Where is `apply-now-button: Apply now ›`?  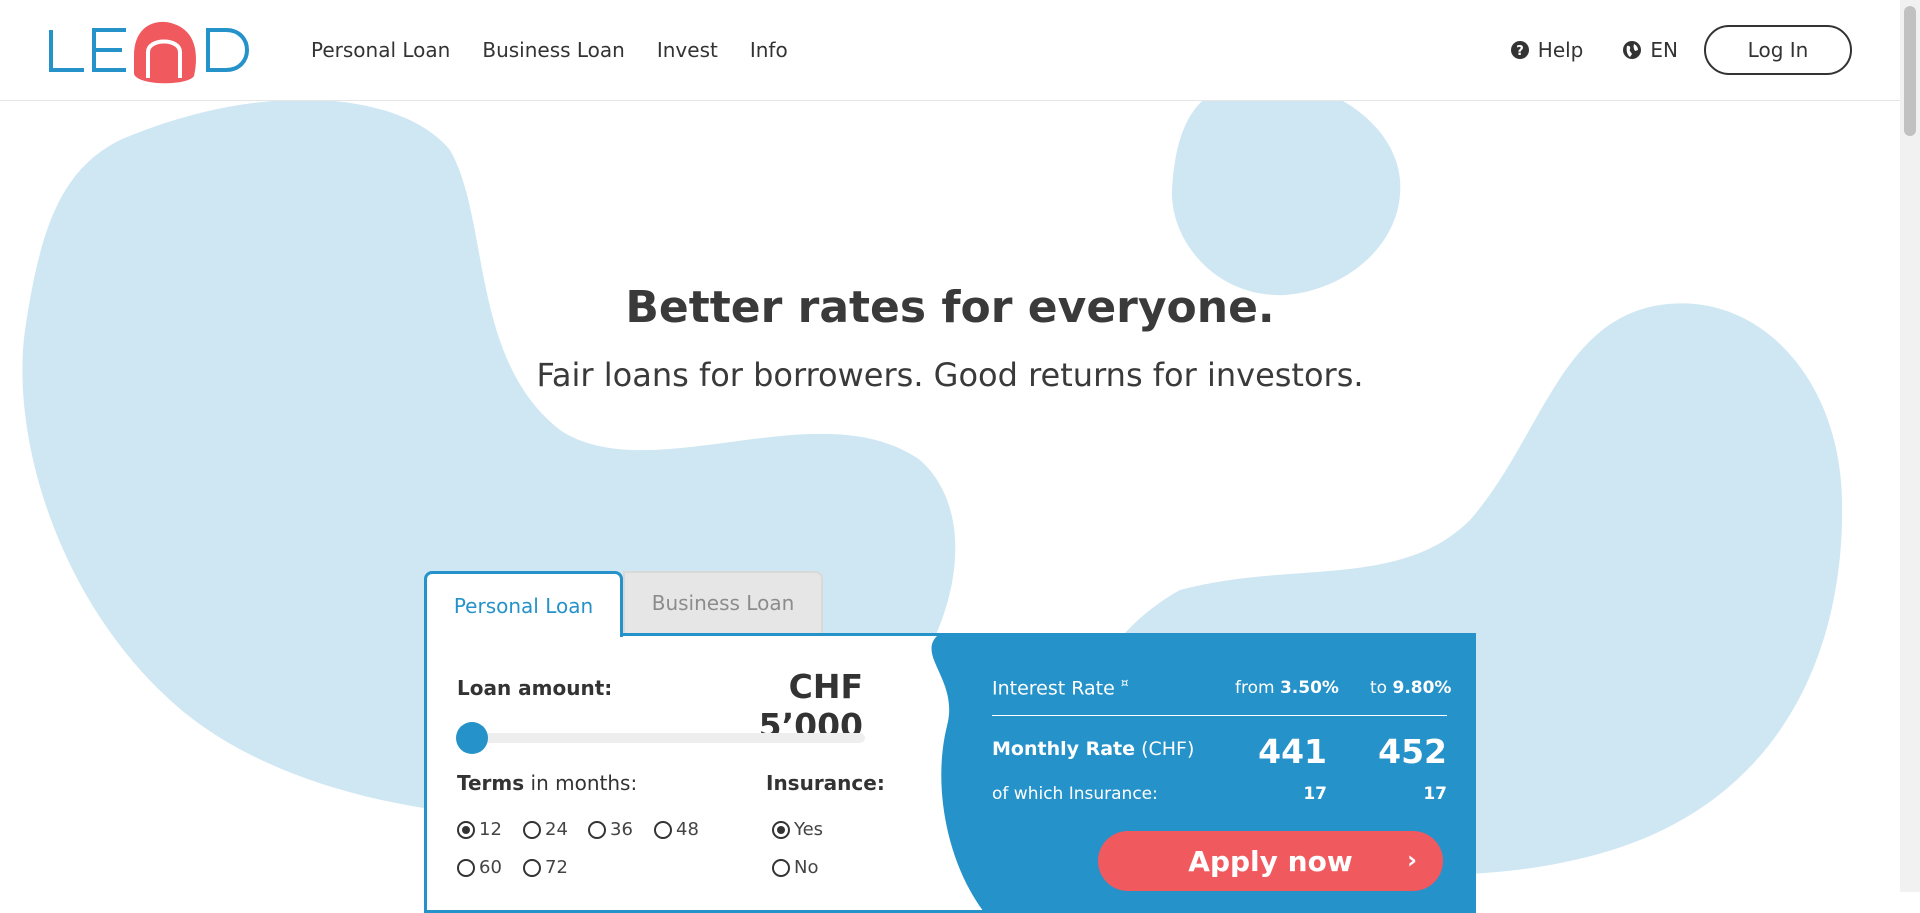 apply-now-button: Apply now › is located at coordinates (1270, 861).